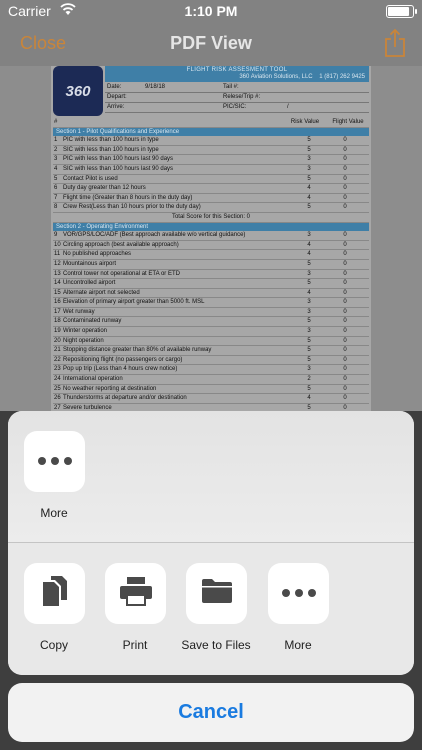  Describe the element at coordinates (211, 227) in the screenshot. I see `section-header: Section 2 - Operating Environment` at that location.